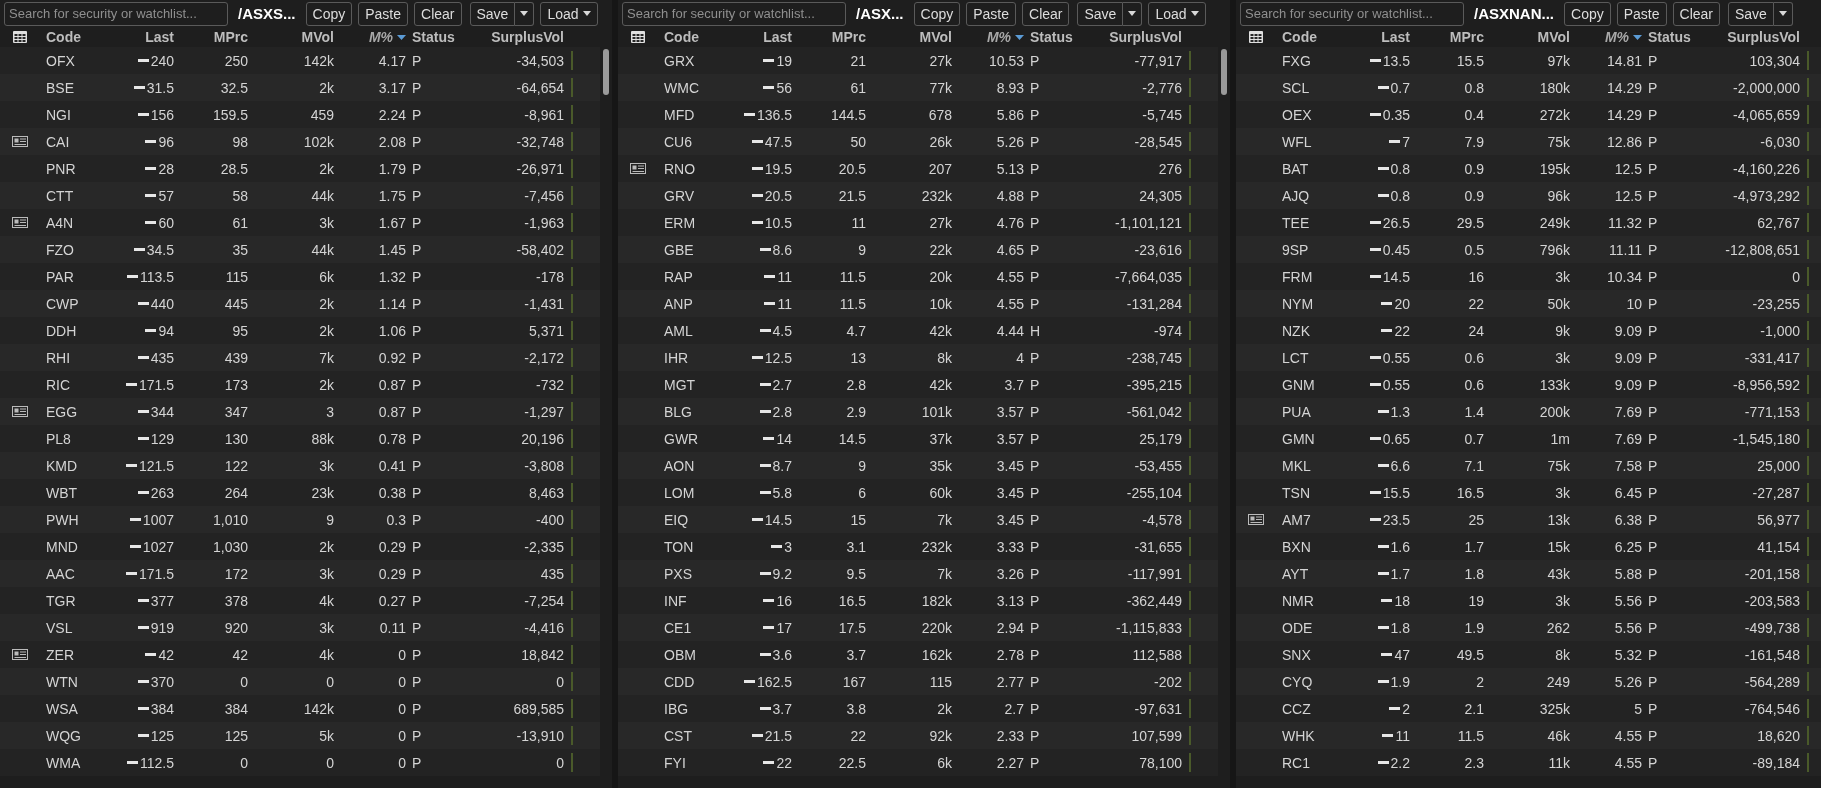 This screenshot has height=788, width=1821. Describe the element at coordinates (689, 357) in the screenshot. I see `security-code: IHR` at that location.